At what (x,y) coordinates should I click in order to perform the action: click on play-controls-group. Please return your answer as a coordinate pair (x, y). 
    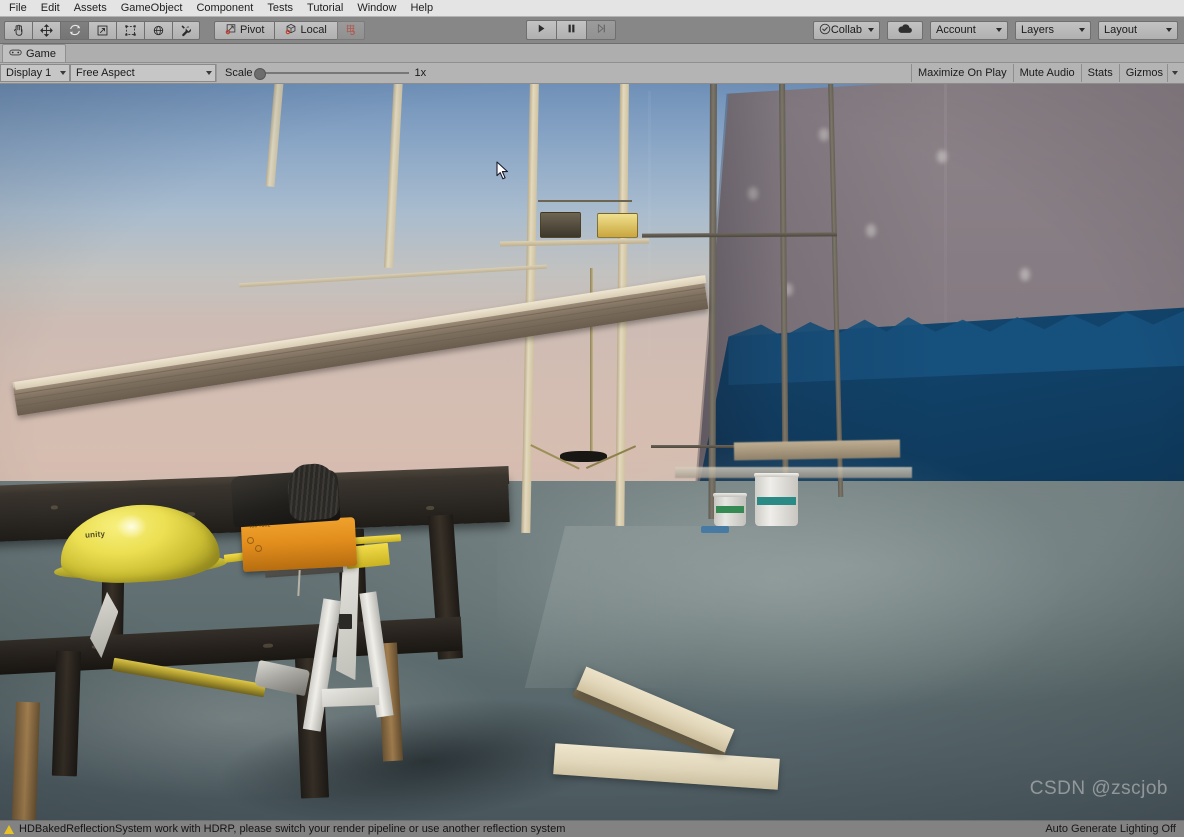
    Looking at the image, I should click on (571, 30).